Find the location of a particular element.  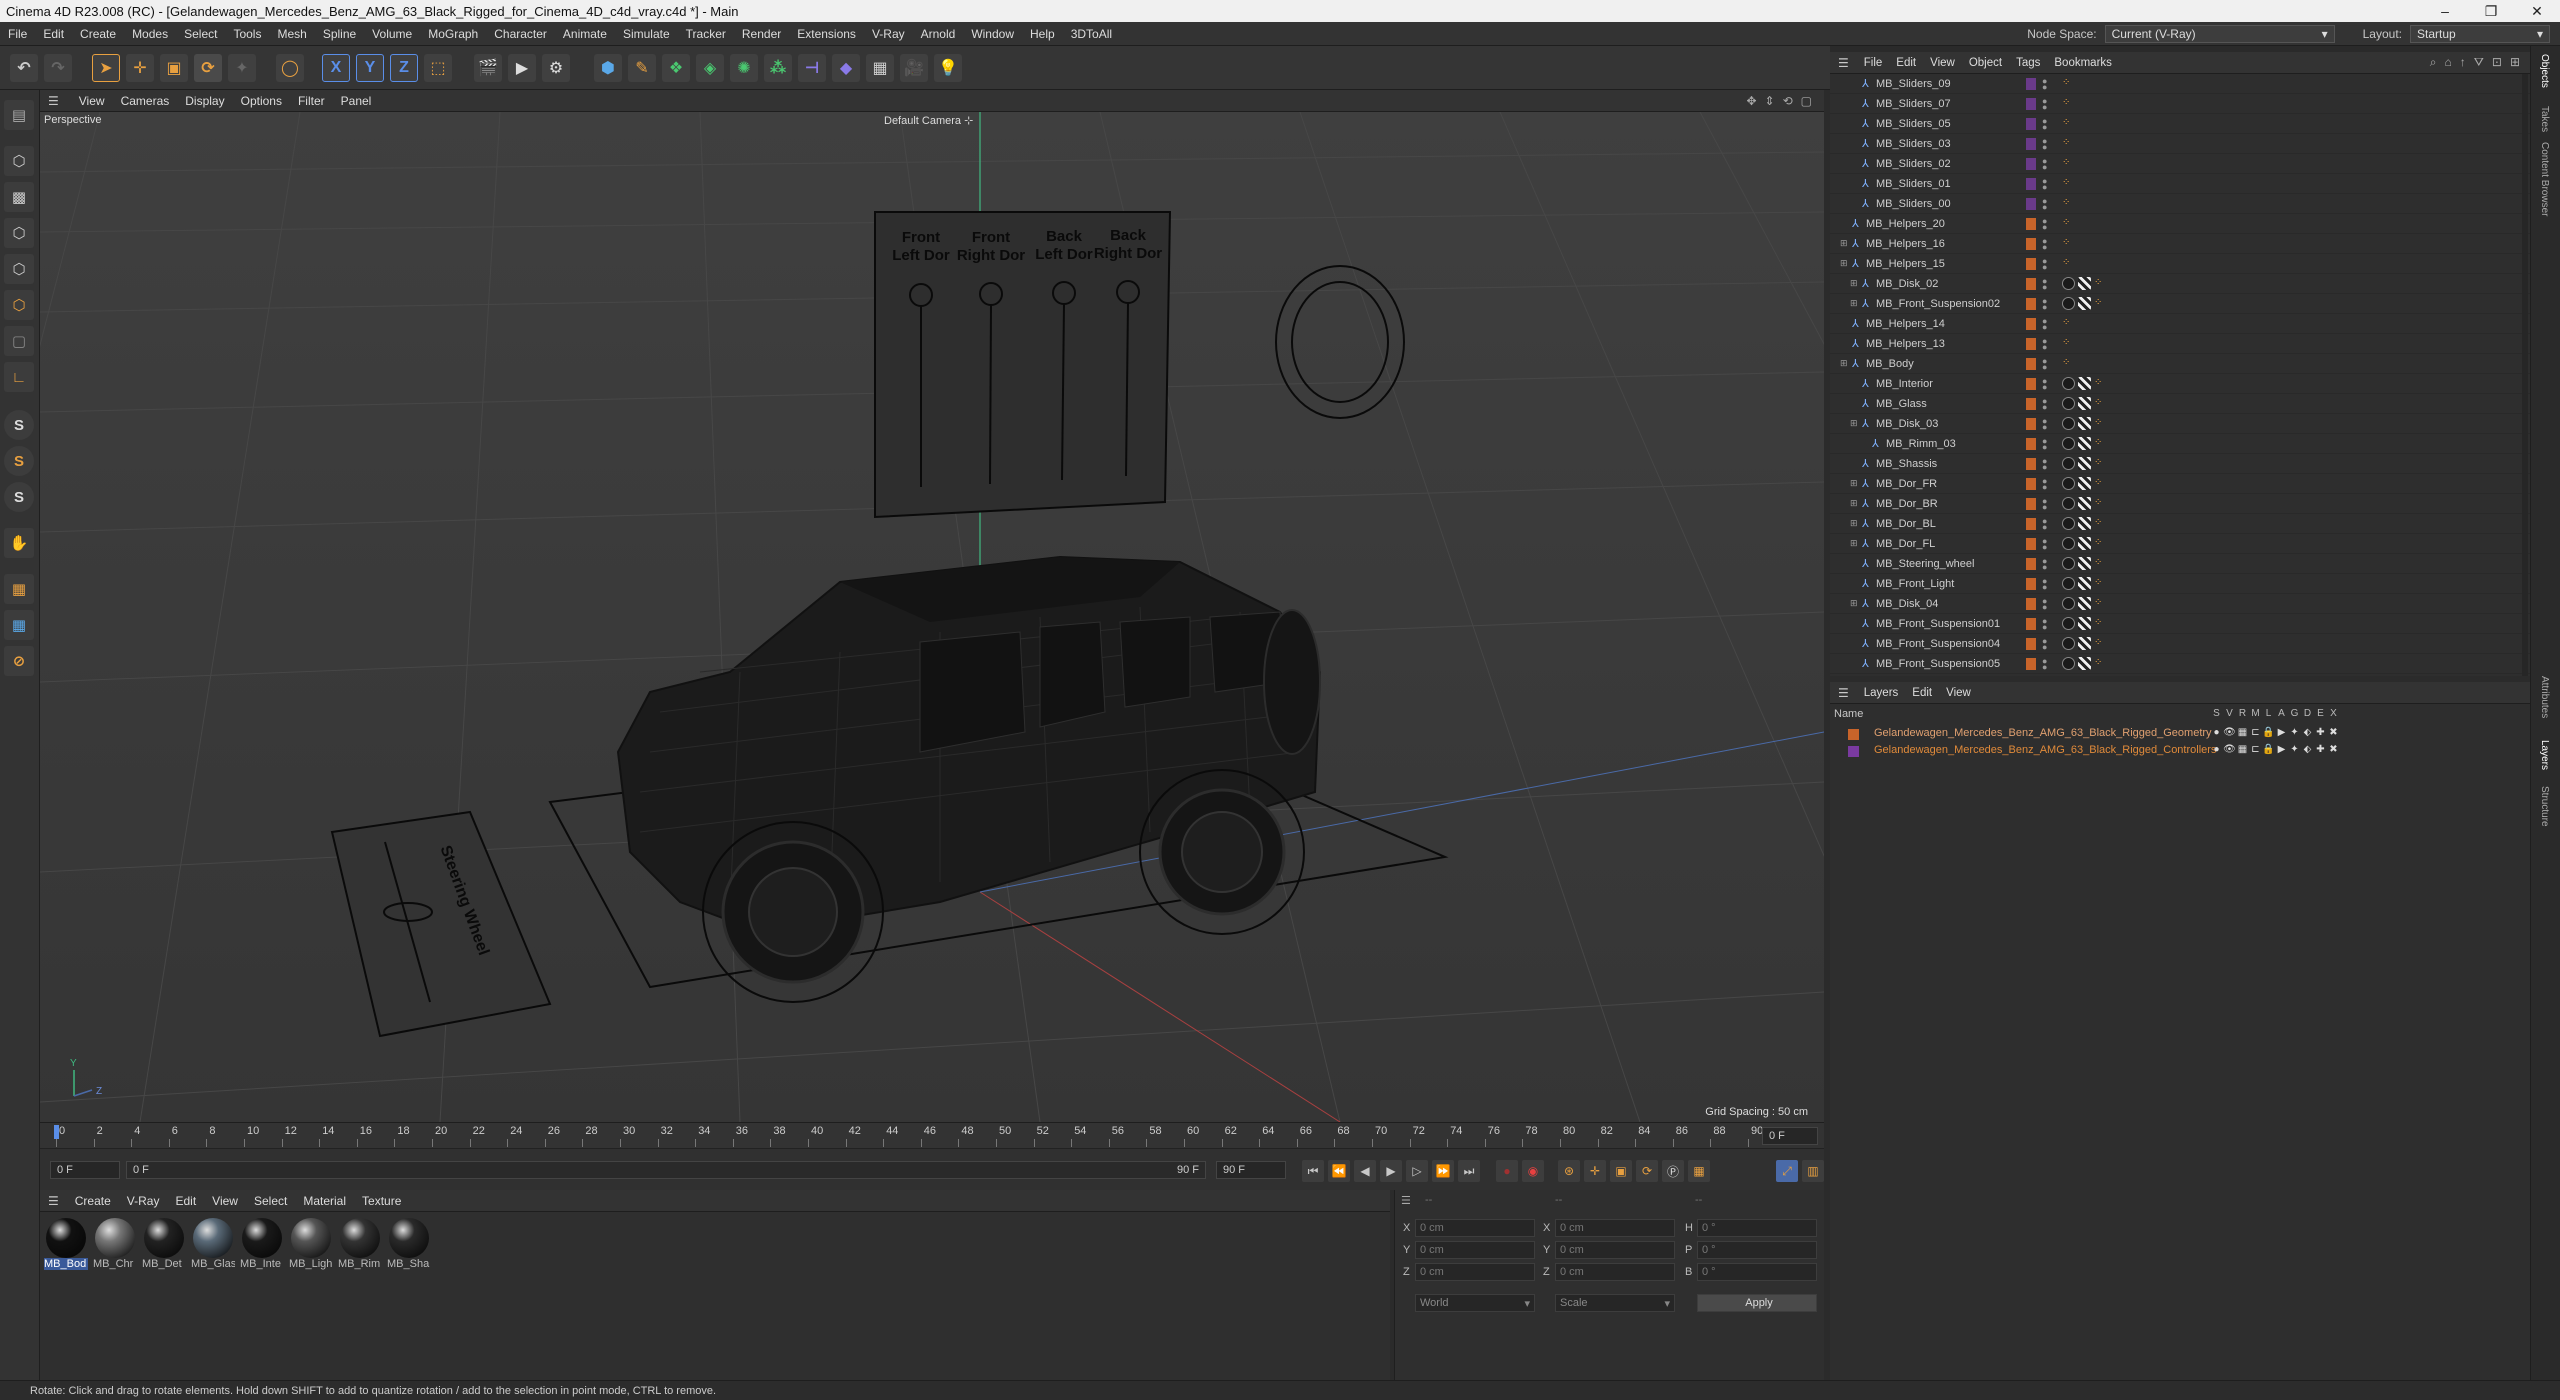

object-row: ⅄ MB_Sliders_02 ● ● ⁘ is located at coordinates (2180, 164).